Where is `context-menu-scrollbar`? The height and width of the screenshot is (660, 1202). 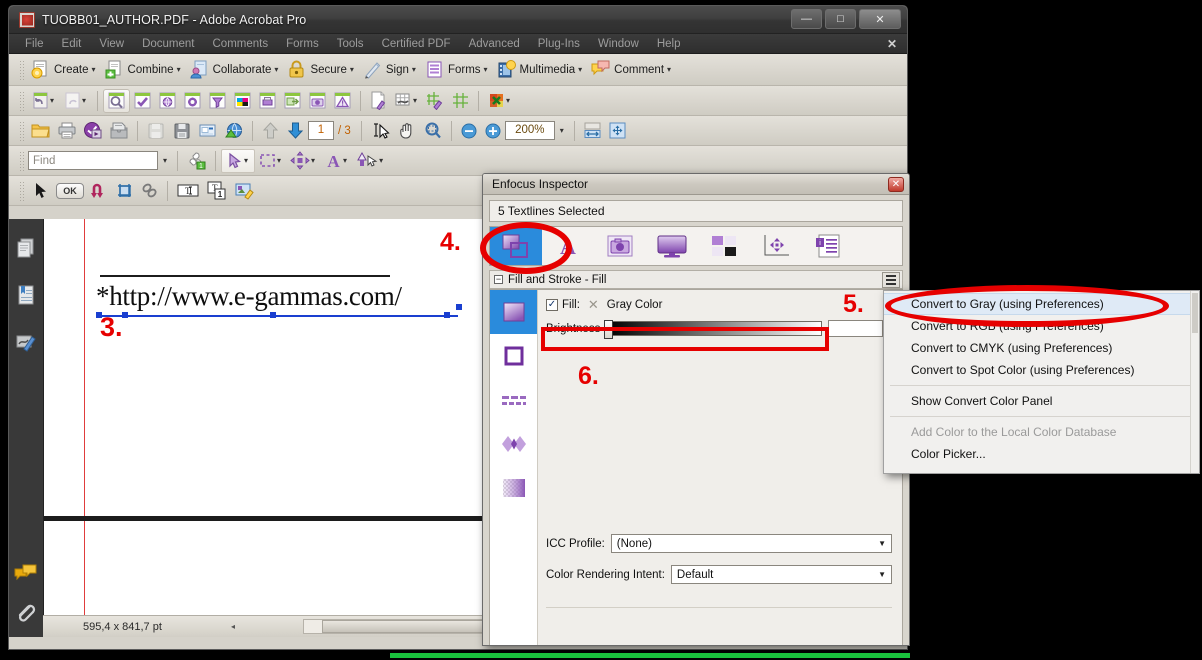 context-menu-scrollbar is located at coordinates (1194, 382).